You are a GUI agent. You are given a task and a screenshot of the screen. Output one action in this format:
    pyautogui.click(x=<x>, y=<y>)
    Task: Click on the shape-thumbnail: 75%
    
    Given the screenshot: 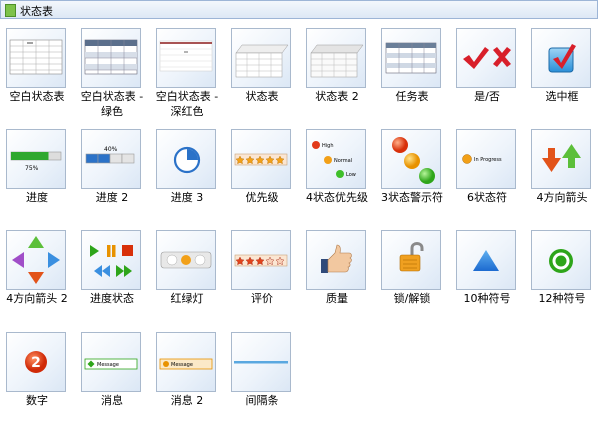 What is the action you would take?
    pyautogui.click(x=36, y=159)
    